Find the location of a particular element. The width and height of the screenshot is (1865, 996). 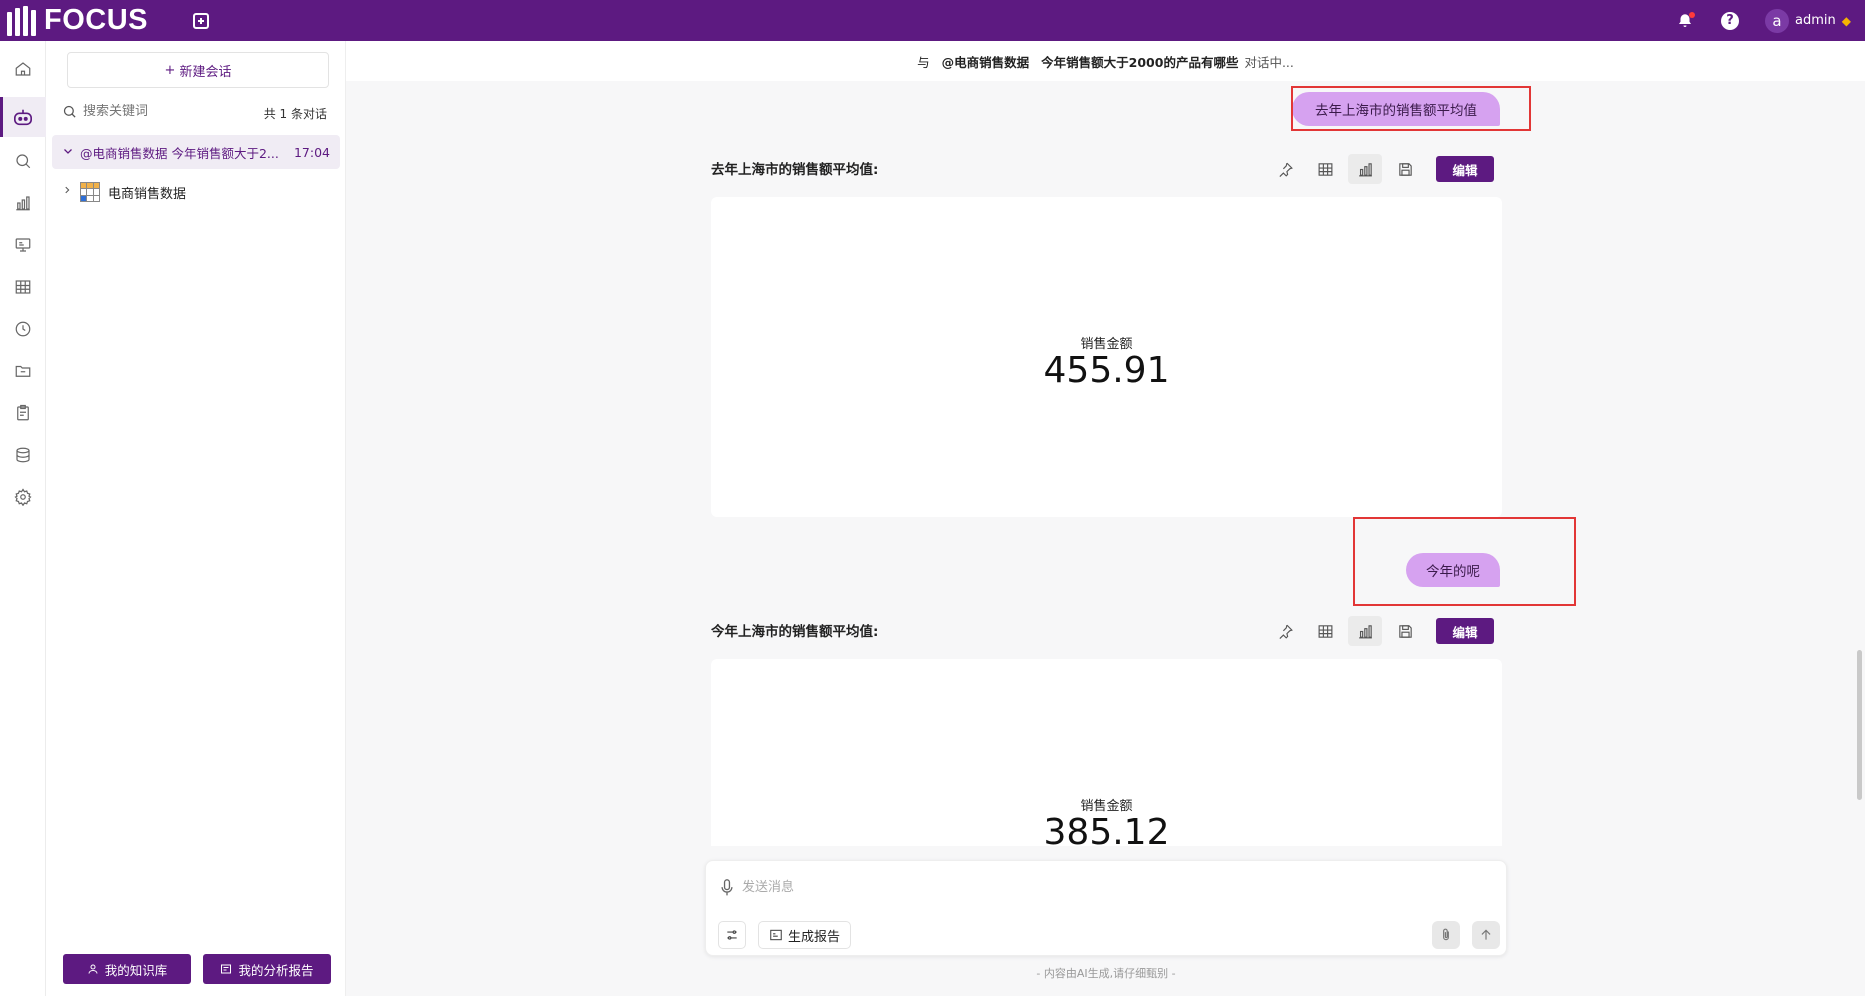

dataset-item: 电商销售数据 is located at coordinates (124, 192).